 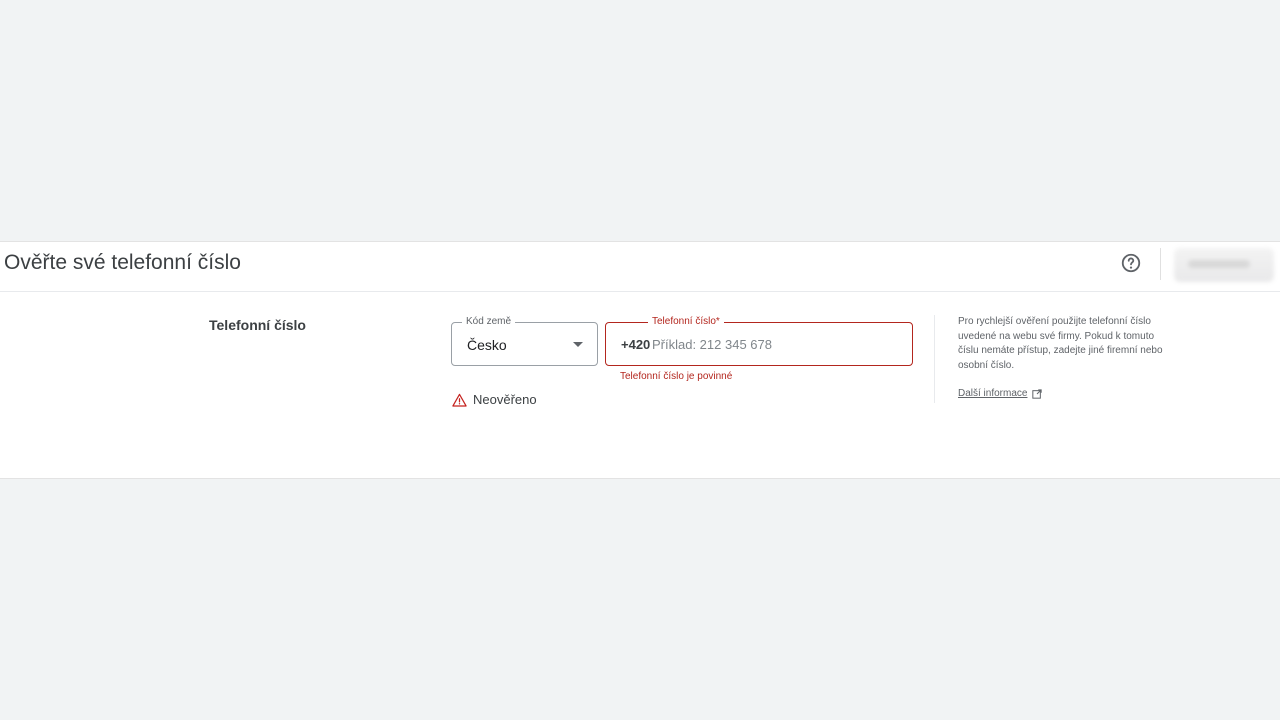 I want to click on account-menu-blurred, so click(x=1224, y=265).